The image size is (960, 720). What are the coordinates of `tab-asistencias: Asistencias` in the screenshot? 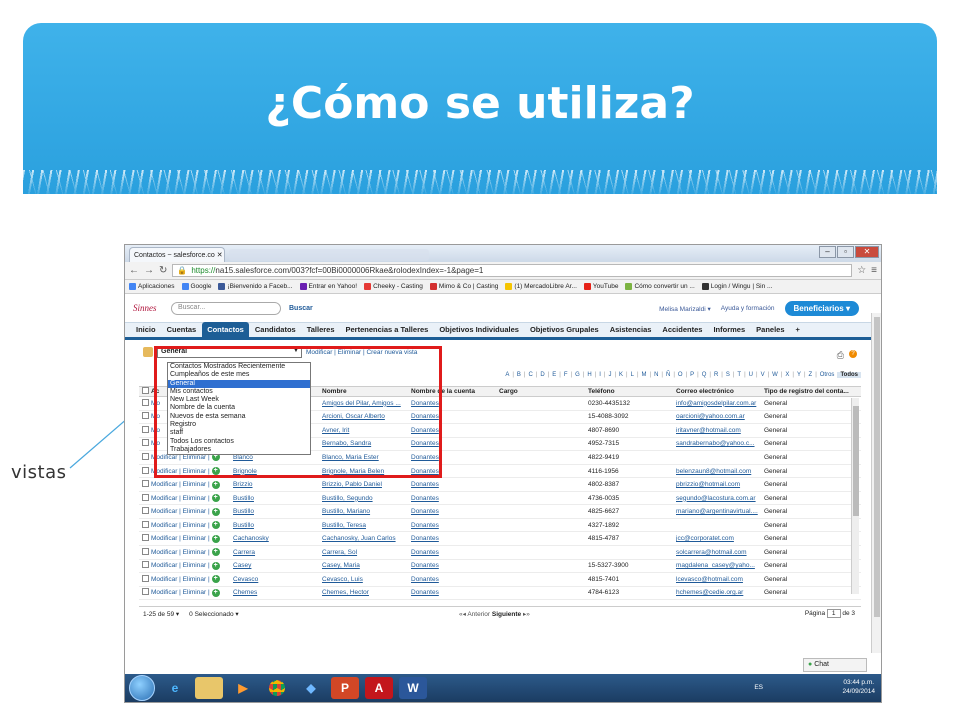 It's located at (631, 329).